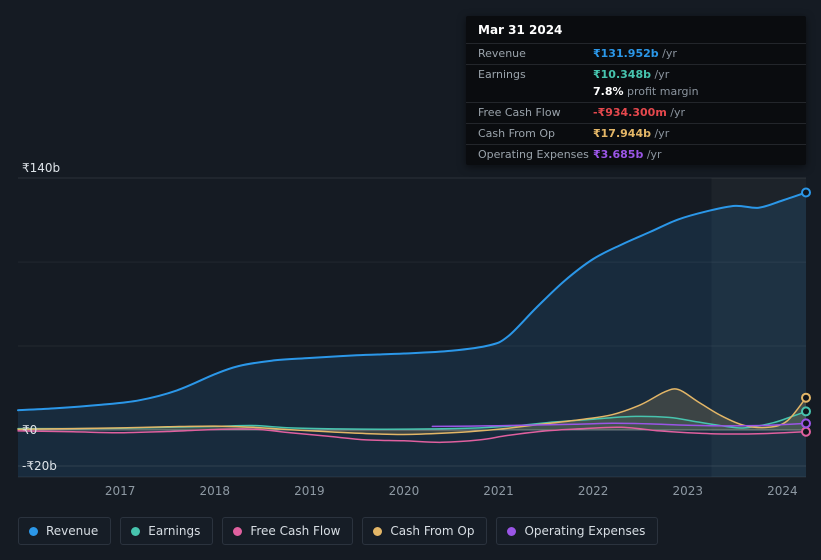 This screenshot has width=821, height=560. Describe the element at coordinates (512, 531) in the screenshot. I see `operating-expenses-series-dot-icon` at that location.